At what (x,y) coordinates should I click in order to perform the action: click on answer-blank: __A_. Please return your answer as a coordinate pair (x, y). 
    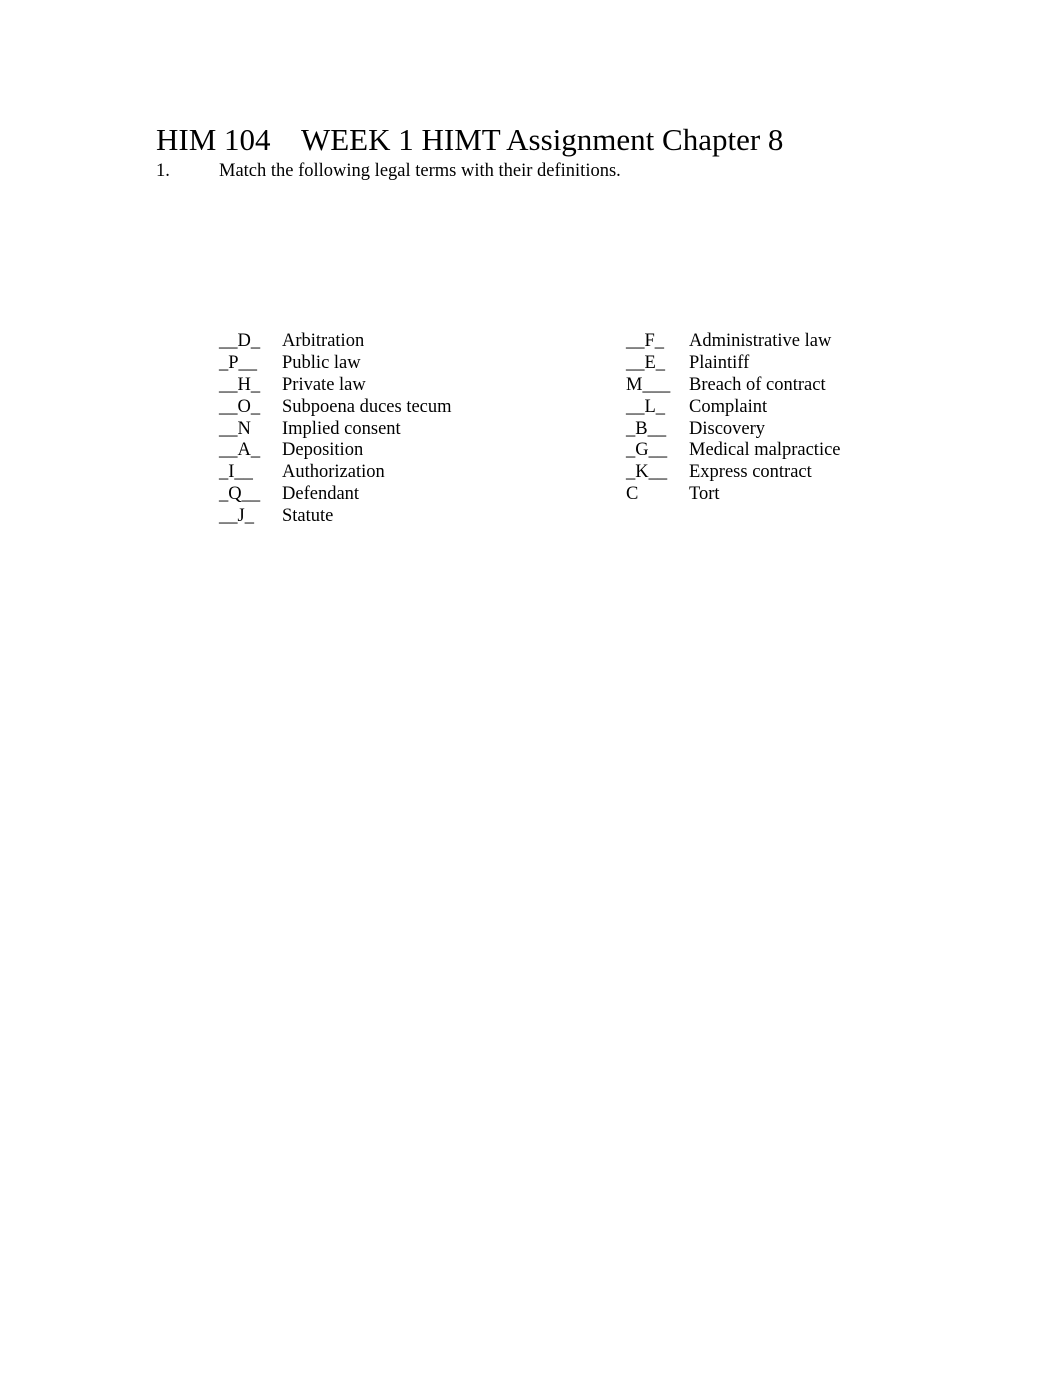
    Looking at the image, I should click on (240, 450).